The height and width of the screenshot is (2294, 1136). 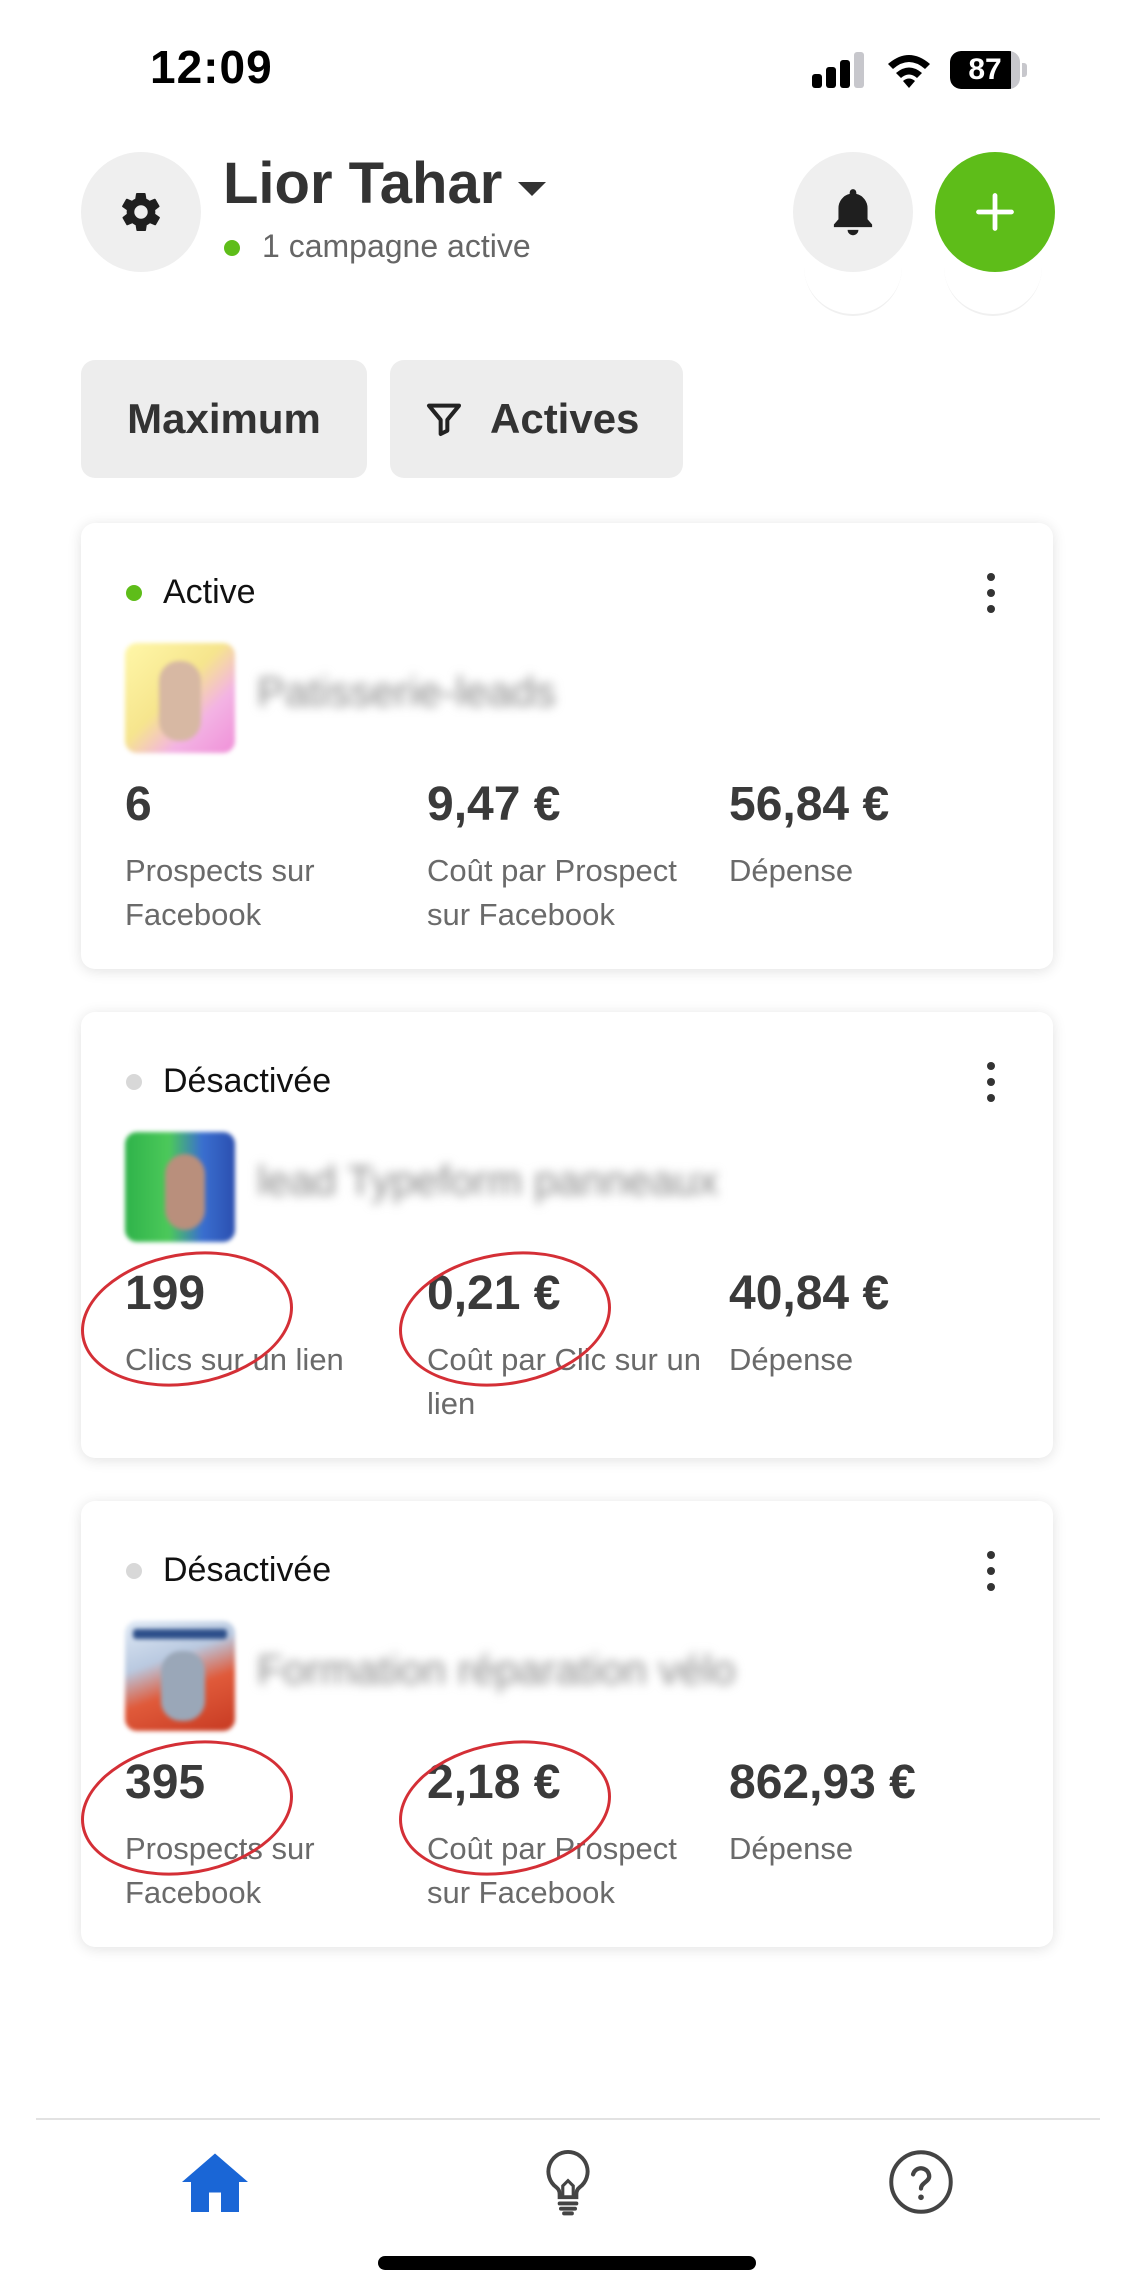 What do you see at coordinates (567, 2263) in the screenshot?
I see `home-indicator` at bounding box center [567, 2263].